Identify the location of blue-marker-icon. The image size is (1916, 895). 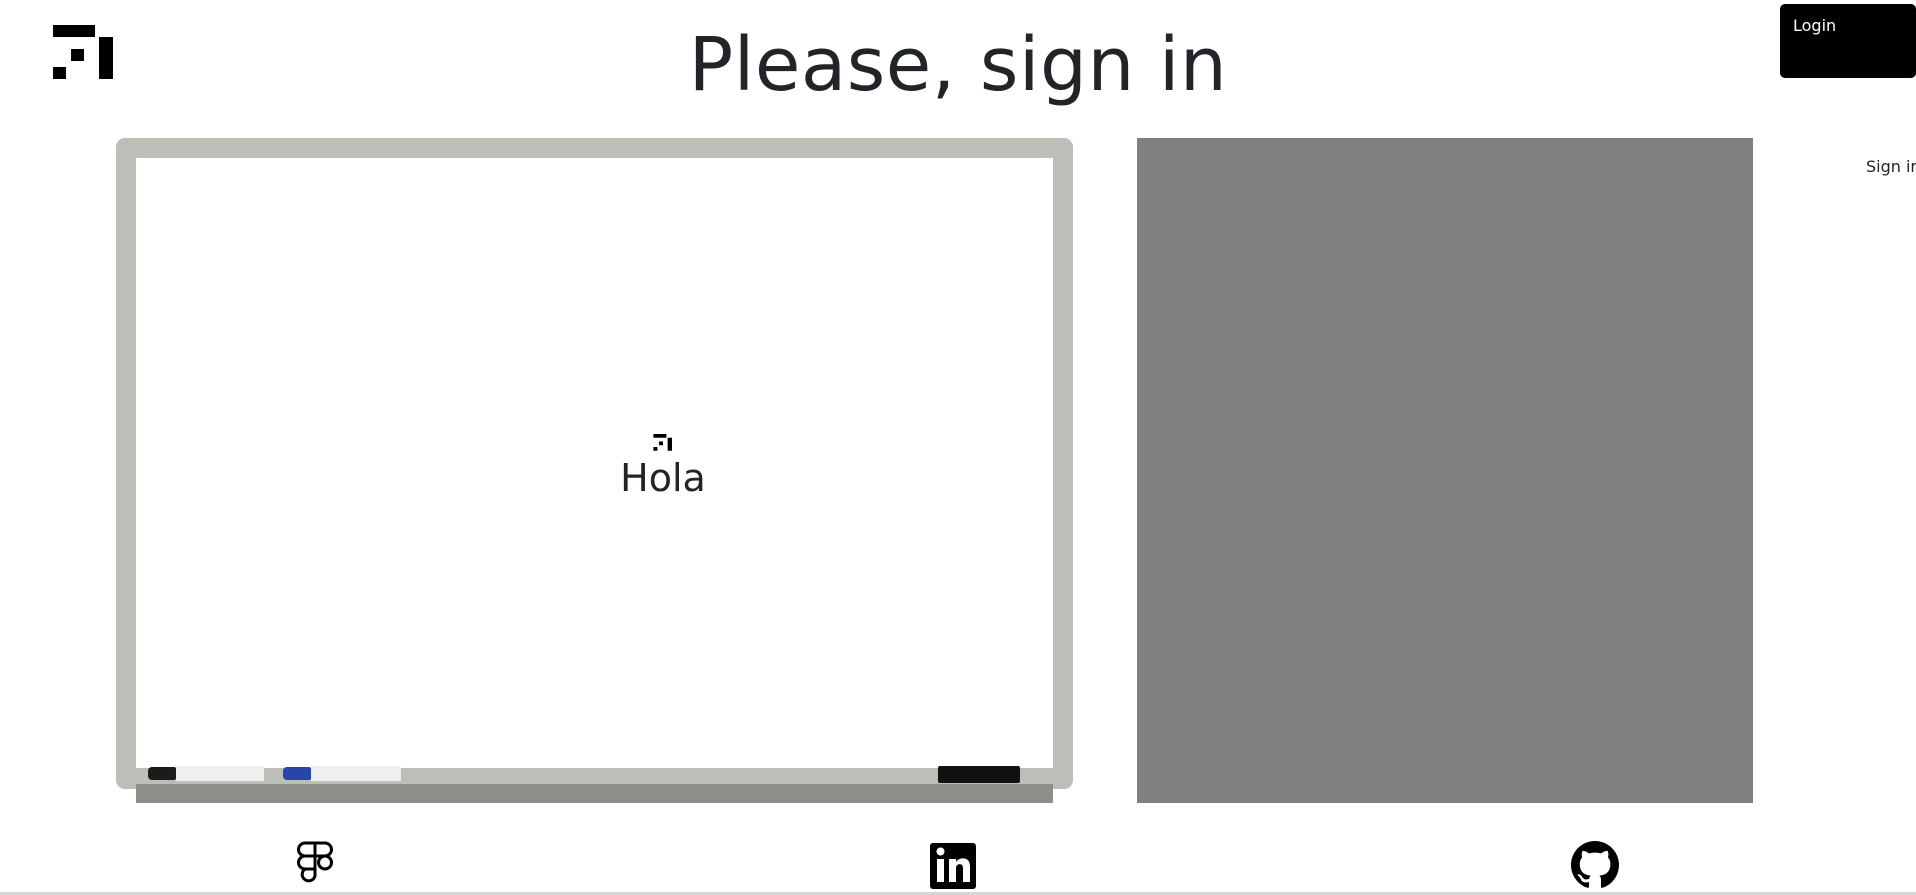
(342, 773).